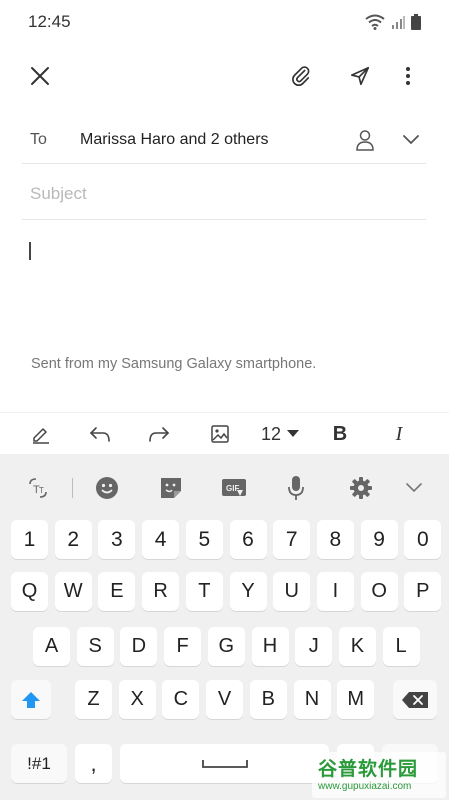 The width and height of the screenshot is (449, 800). I want to click on undo-icon, so click(99, 434).